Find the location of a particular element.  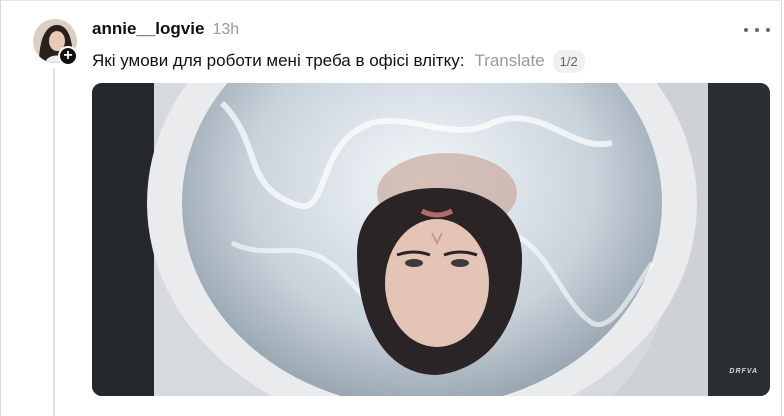

more-options-icon is located at coordinates (757, 30).